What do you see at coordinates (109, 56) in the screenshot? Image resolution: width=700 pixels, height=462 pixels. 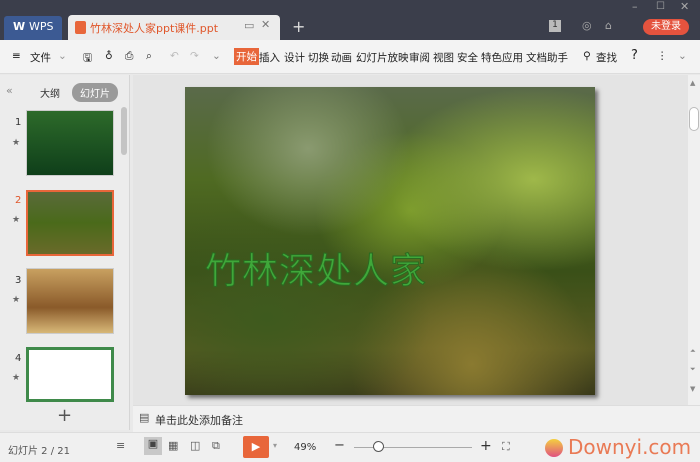 I see `format-painter-icon: ♁` at bounding box center [109, 56].